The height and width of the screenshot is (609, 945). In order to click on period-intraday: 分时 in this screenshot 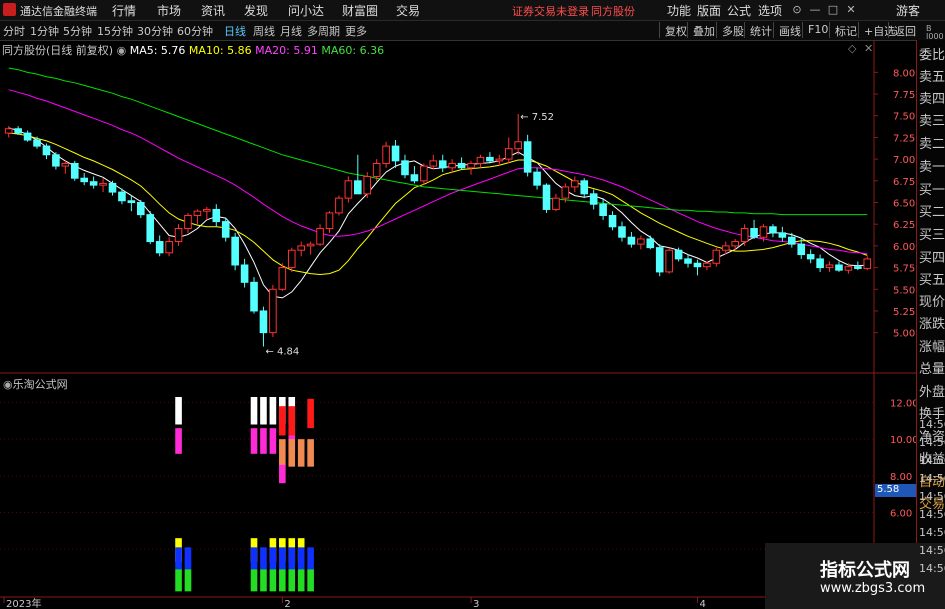, I will do `click(14, 31)`.